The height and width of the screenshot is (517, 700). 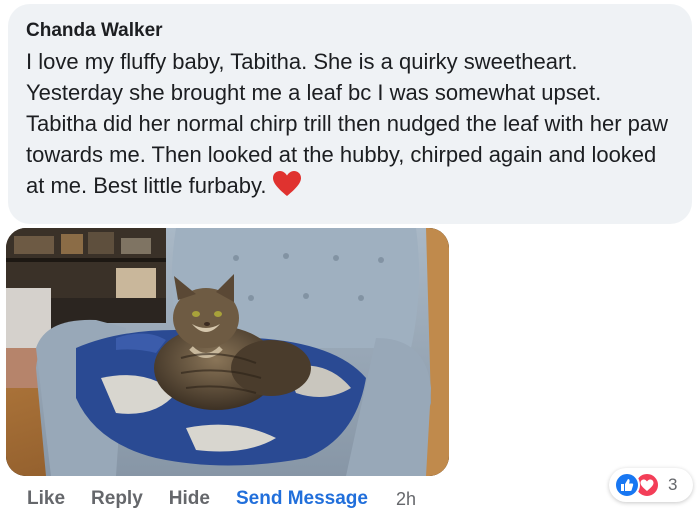 What do you see at coordinates (287, 188) in the screenshot?
I see `heart-emoji-icon` at bounding box center [287, 188].